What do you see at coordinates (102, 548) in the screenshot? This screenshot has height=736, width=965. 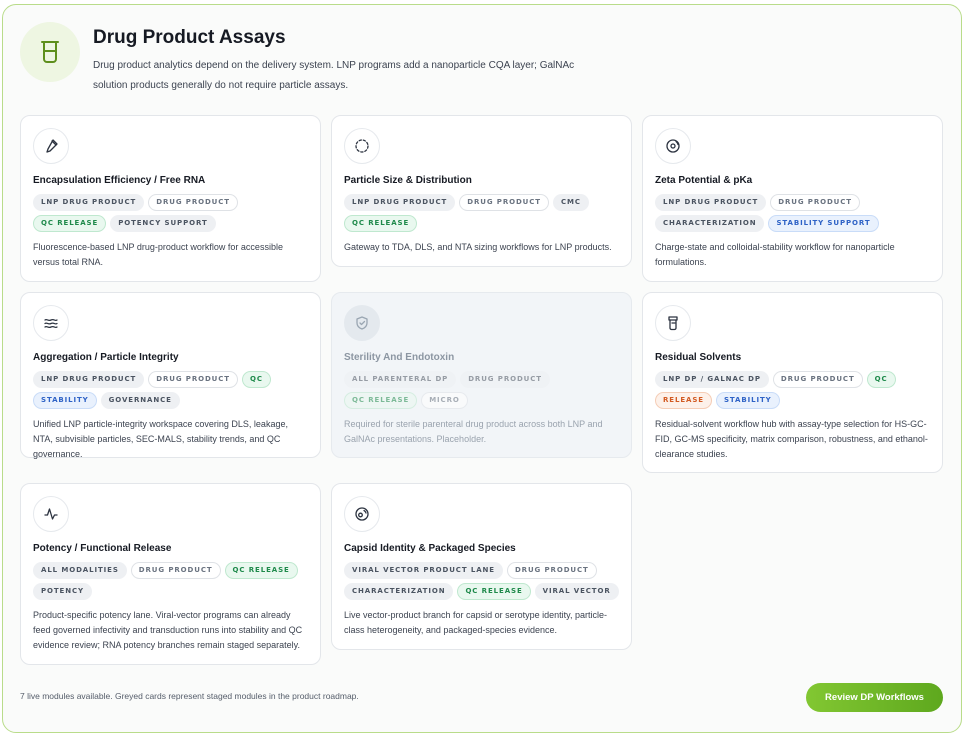 I see `card-title: Potency / Functional Release` at bounding box center [102, 548].